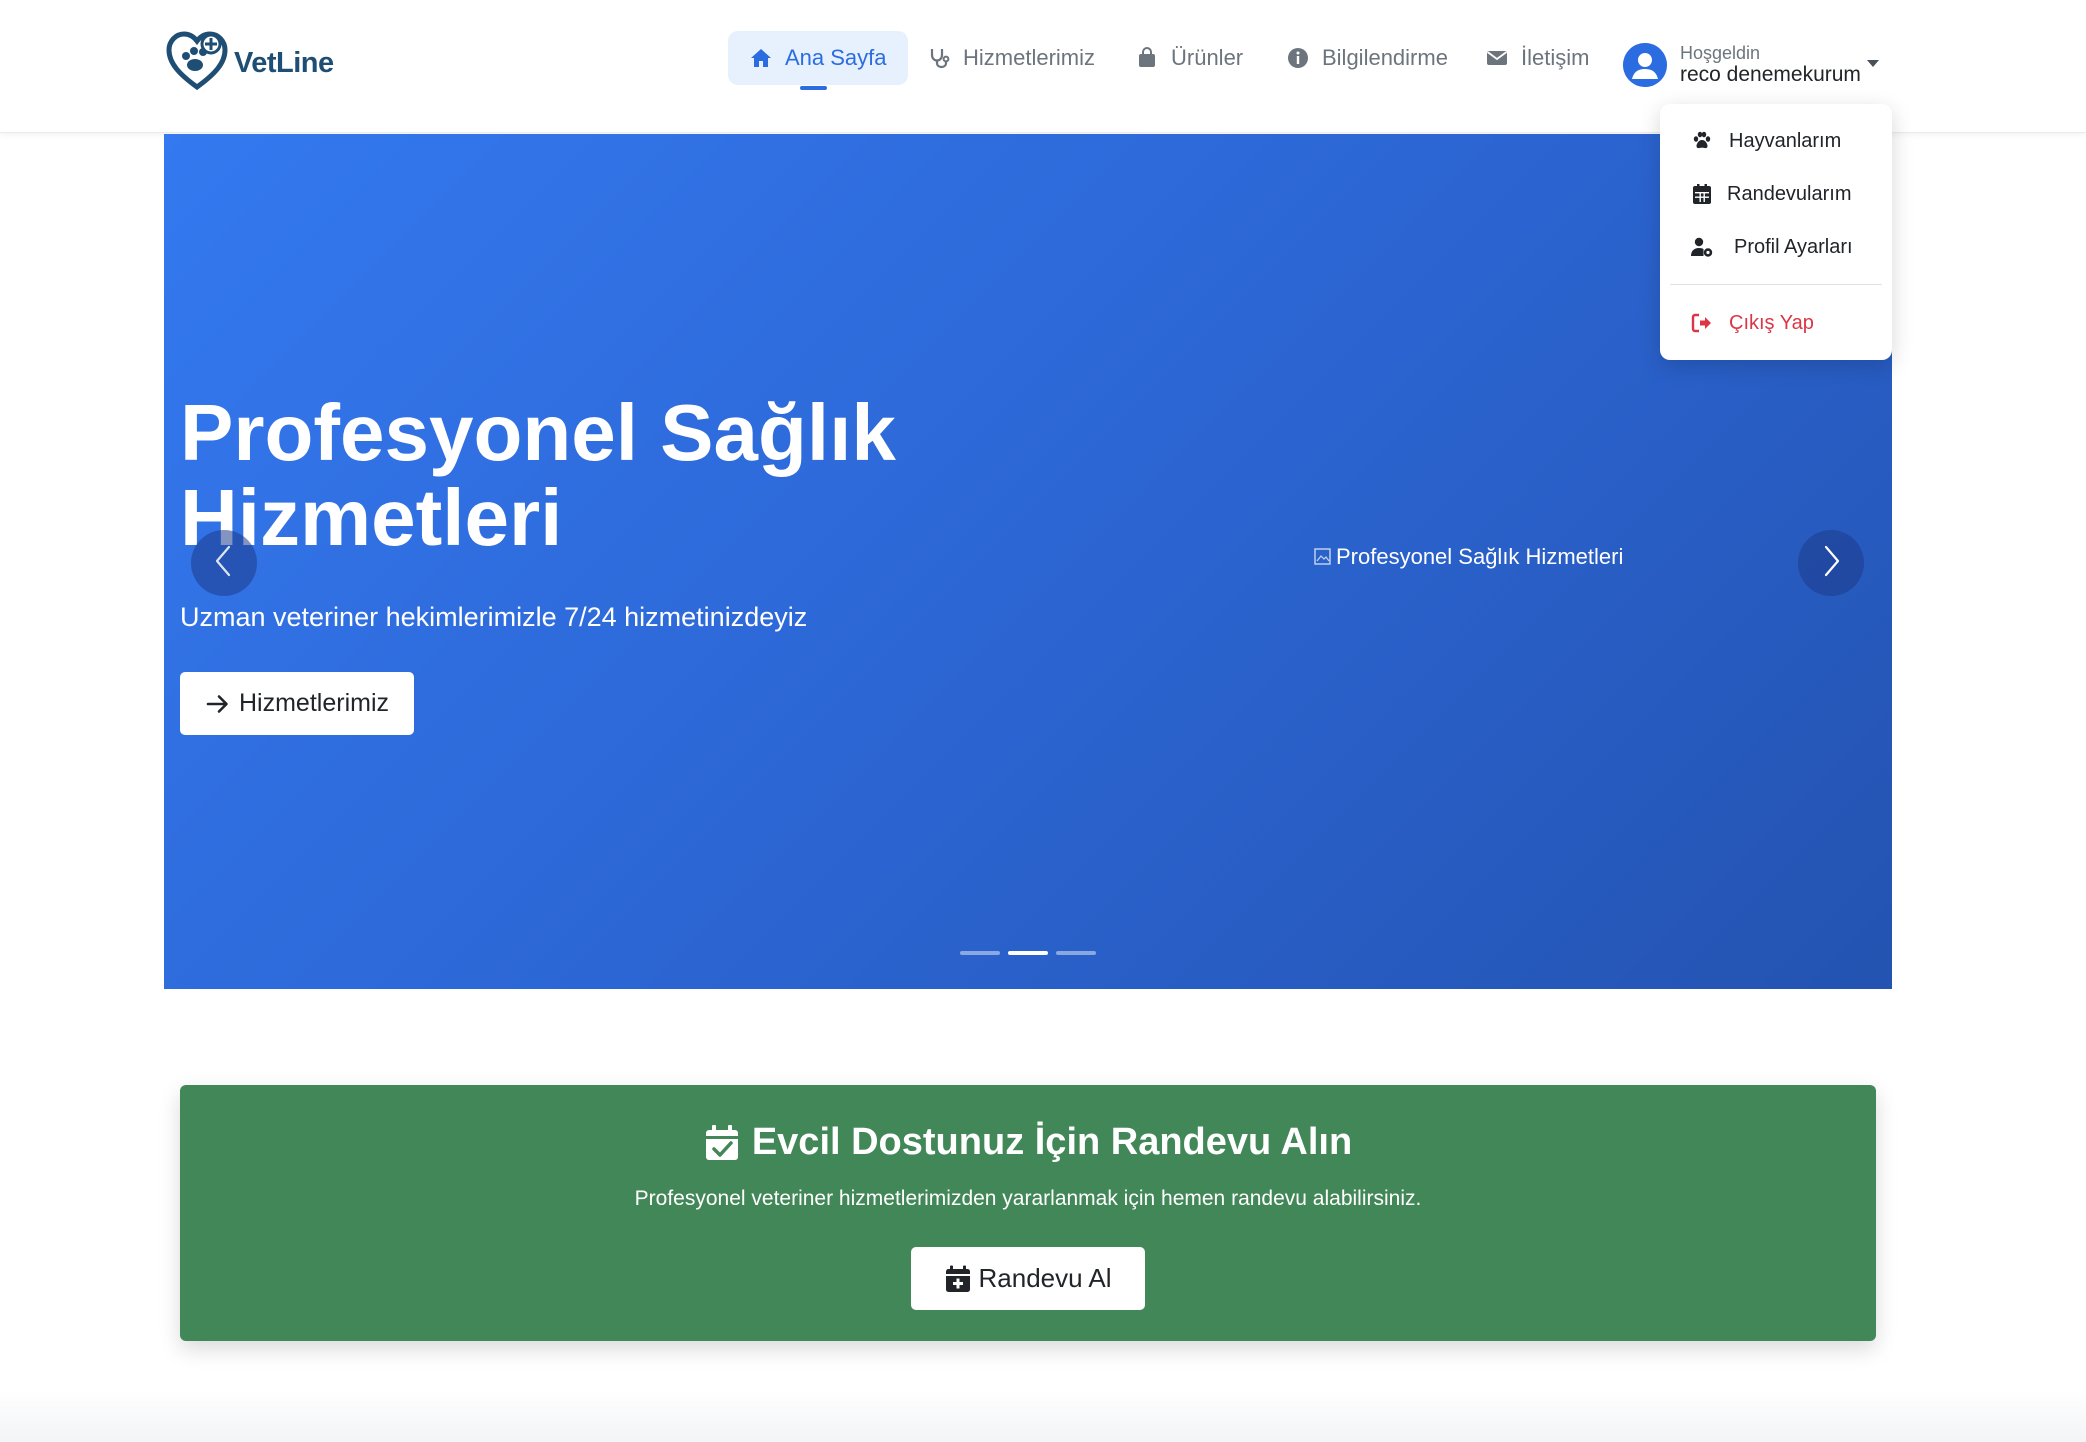 This screenshot has width=2086, height=1442. Describe the element at coordinates (1793, 246) in the screenshot. I see `dropdown-item-profile-settings-label: Profil Ayarları` at that location.